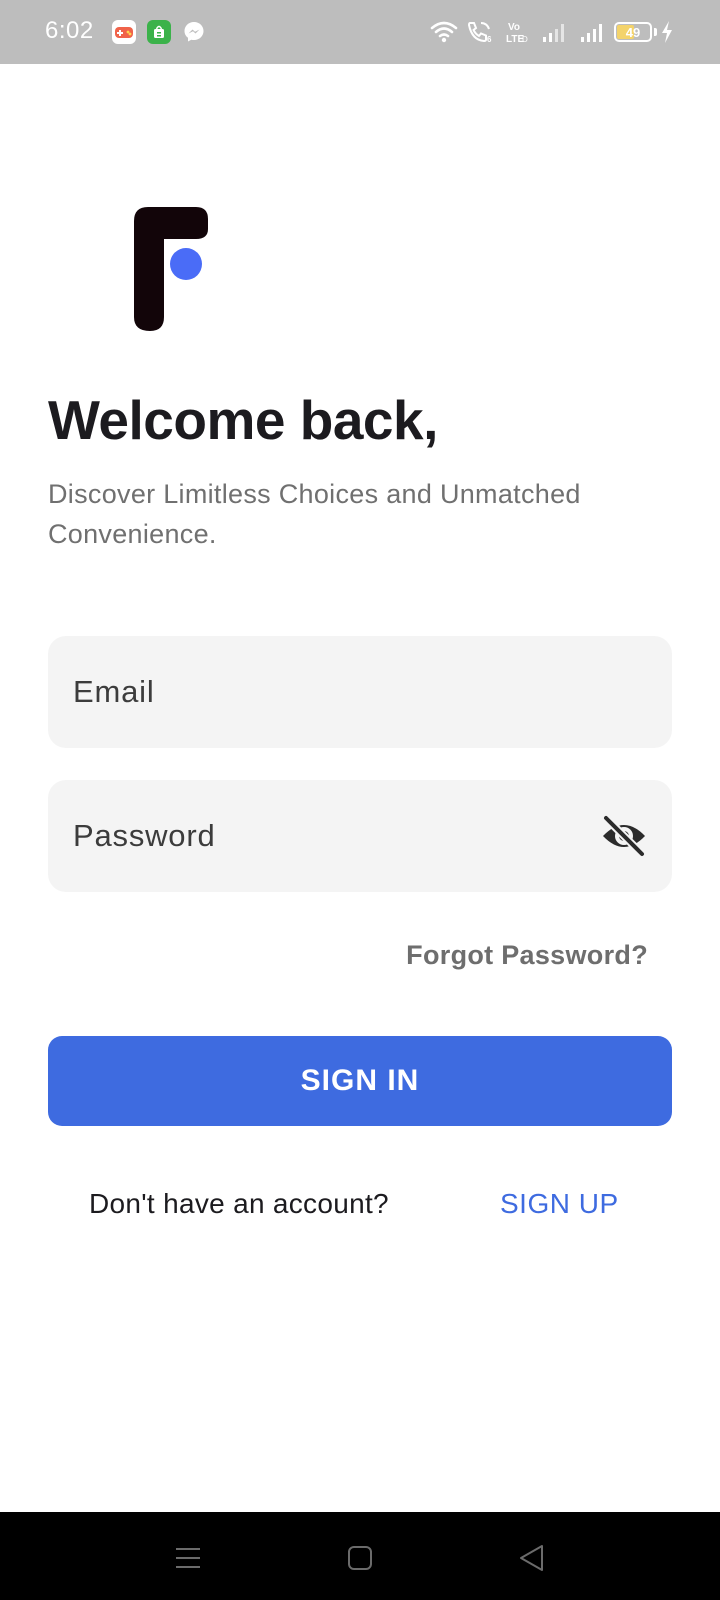 The width and height of the screenshot is (720, 1600). What do you see at coordinates (333, 836) in the screenshot?
I see `password-input` at bounding box center [333, 836].